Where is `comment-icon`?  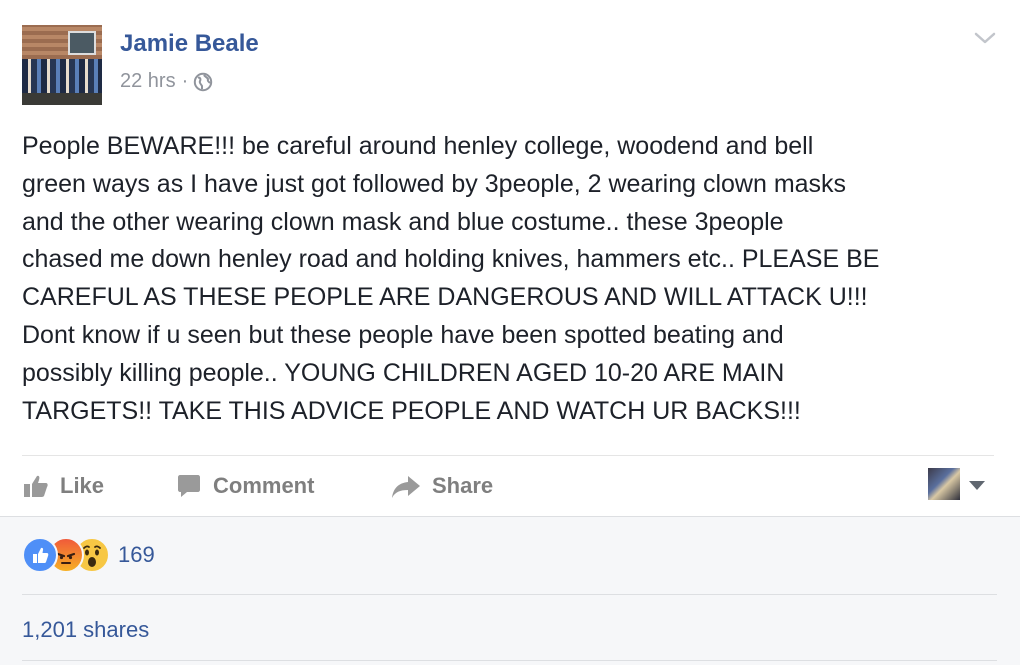
comment-icon is located at coordinates (189, 486).